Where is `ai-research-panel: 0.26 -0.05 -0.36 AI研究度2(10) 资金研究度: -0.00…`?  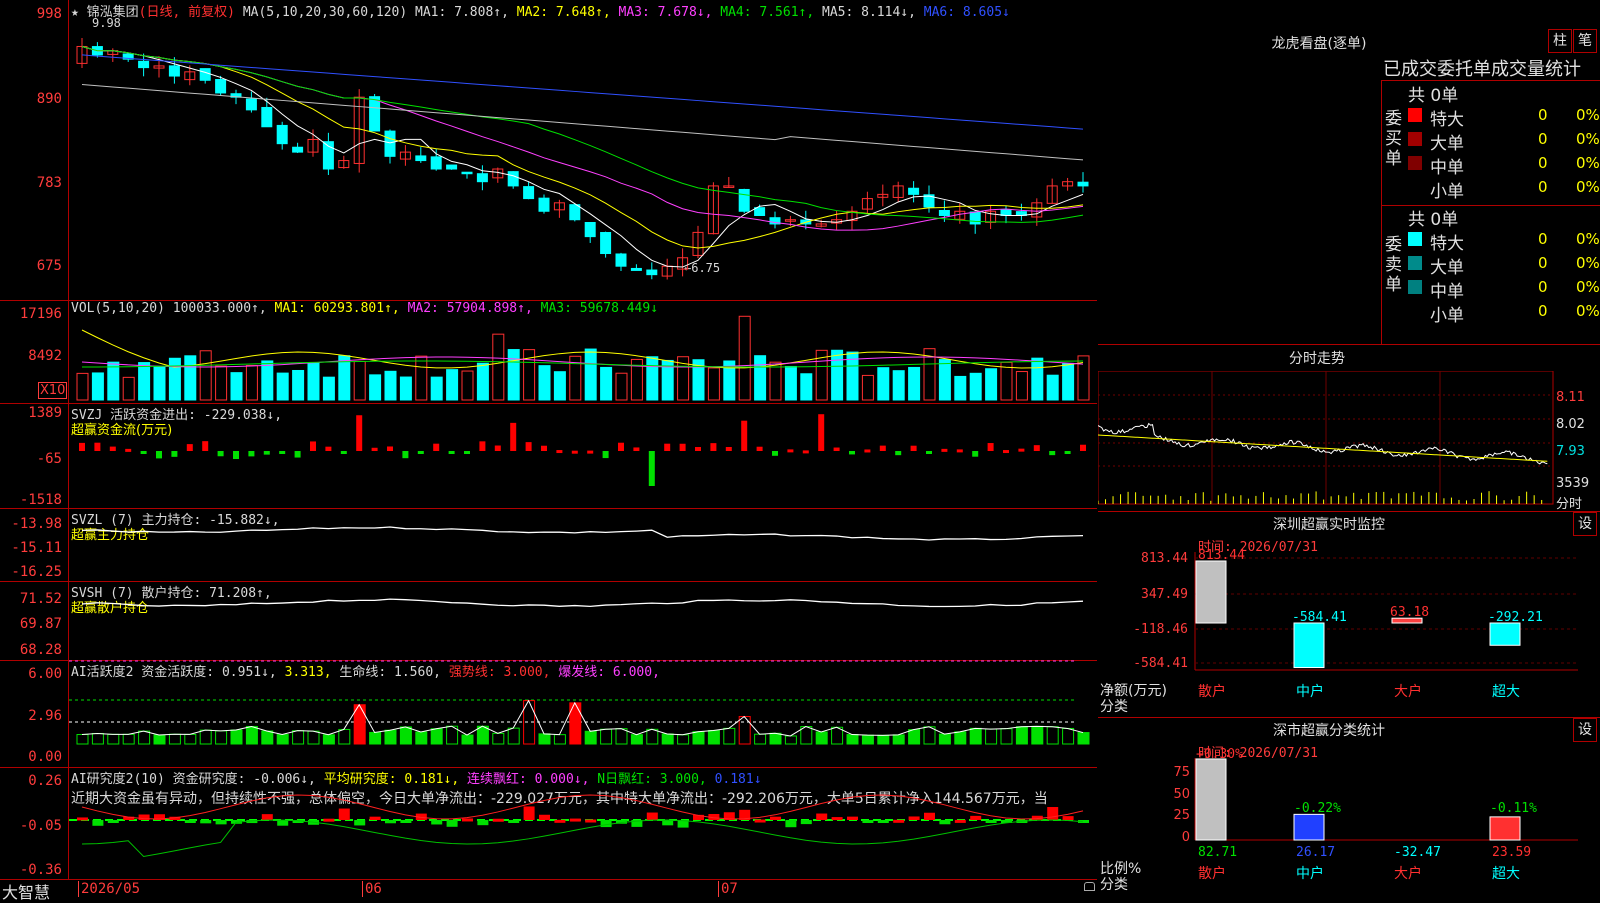
ai-research-panel: 0.26 -0.05 -0.36 AI研究度2(10) 资金研究度: -0.00… is located at coordinates (548, 823).